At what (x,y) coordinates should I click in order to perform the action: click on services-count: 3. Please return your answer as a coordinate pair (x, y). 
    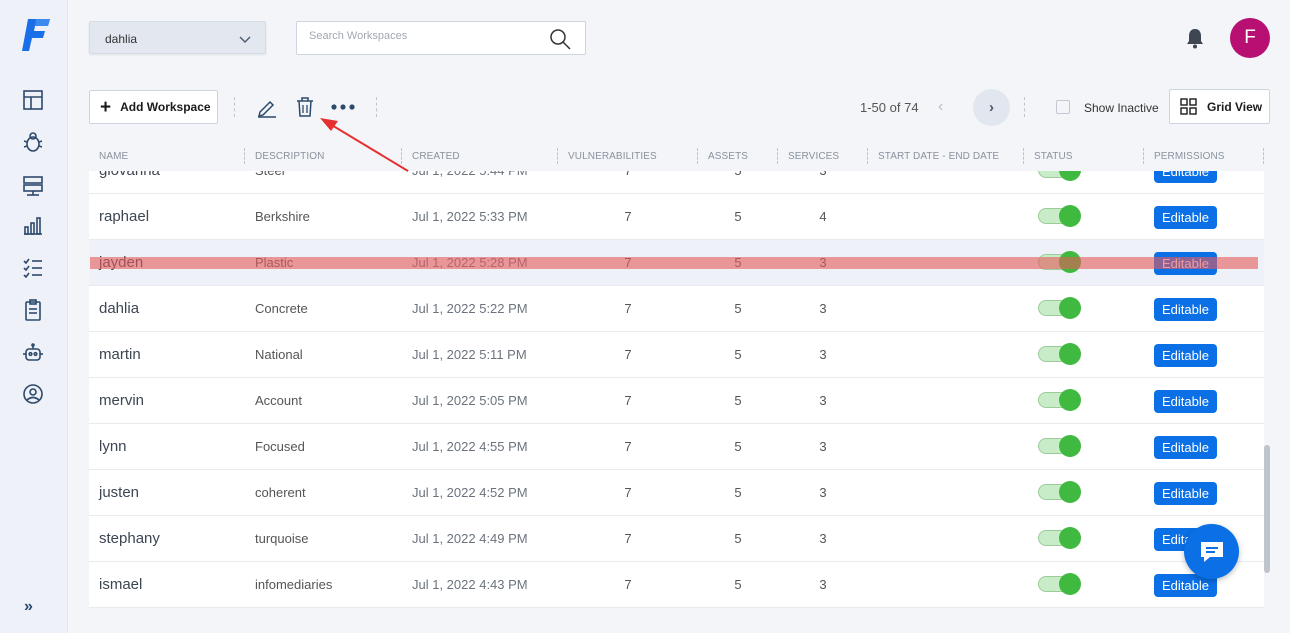
    Looking at the image, I should click on (823, 538).